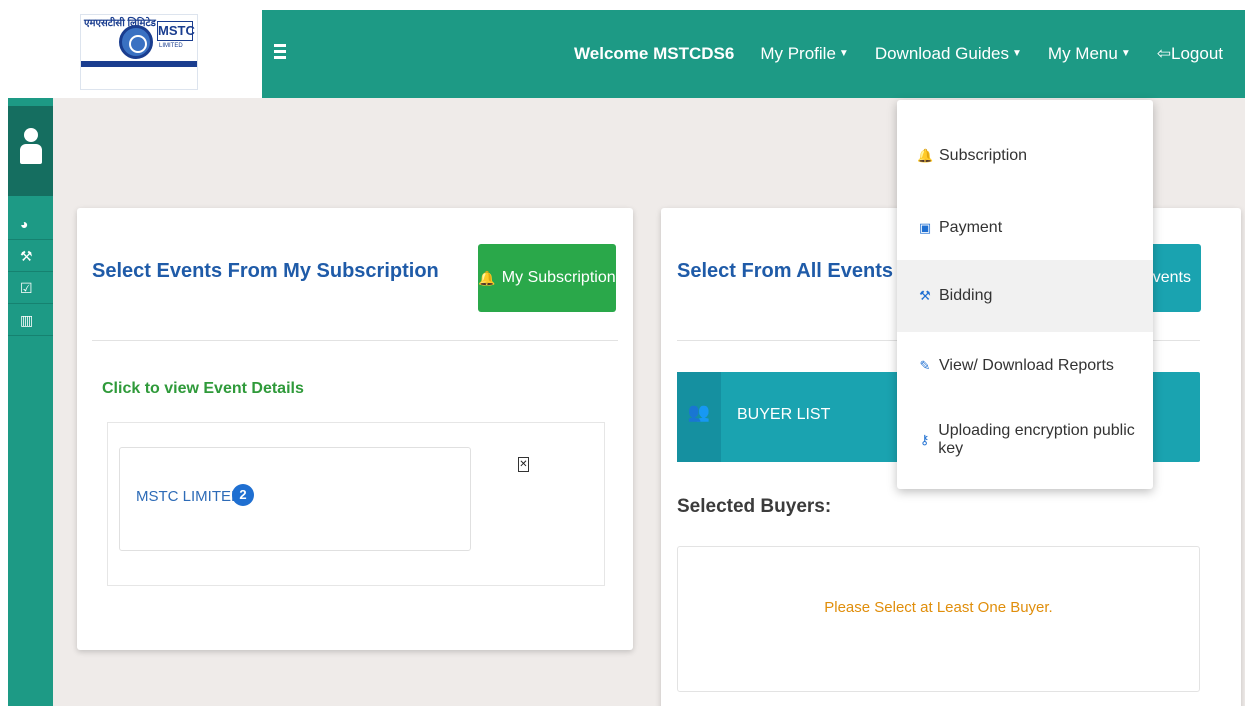 This screenshot has height=706, width=1245. I want to click on edit-icon: ✎, so click(925, 365).